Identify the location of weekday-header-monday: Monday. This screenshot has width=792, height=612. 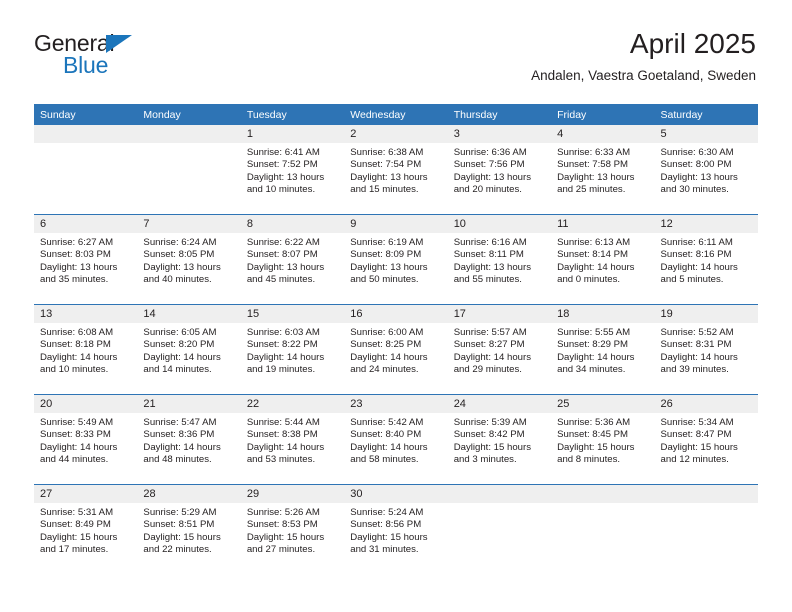
(189, 114).